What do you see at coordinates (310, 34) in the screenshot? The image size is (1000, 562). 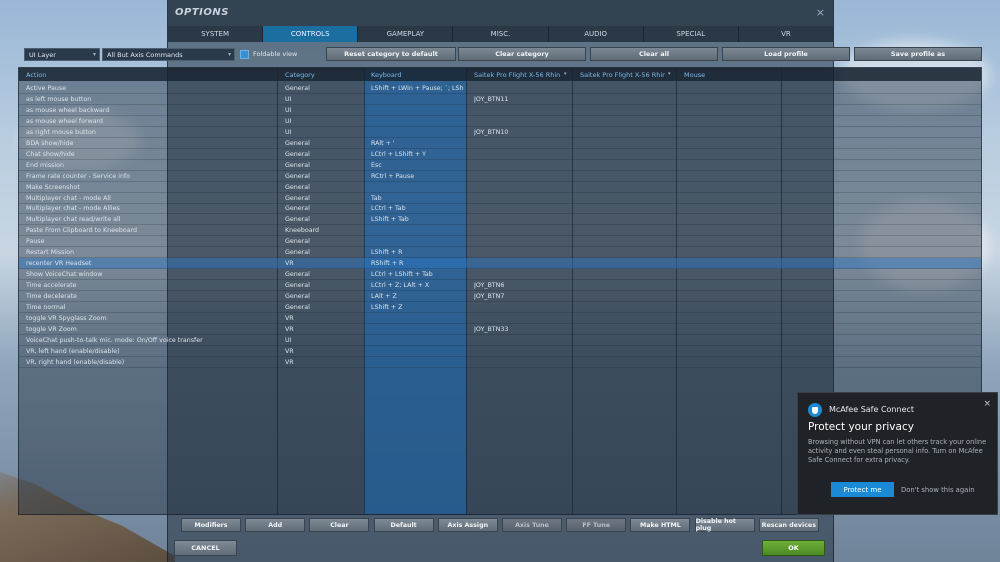 I see `tab-controls: CONTROLS` at bounding box center [310, 34].